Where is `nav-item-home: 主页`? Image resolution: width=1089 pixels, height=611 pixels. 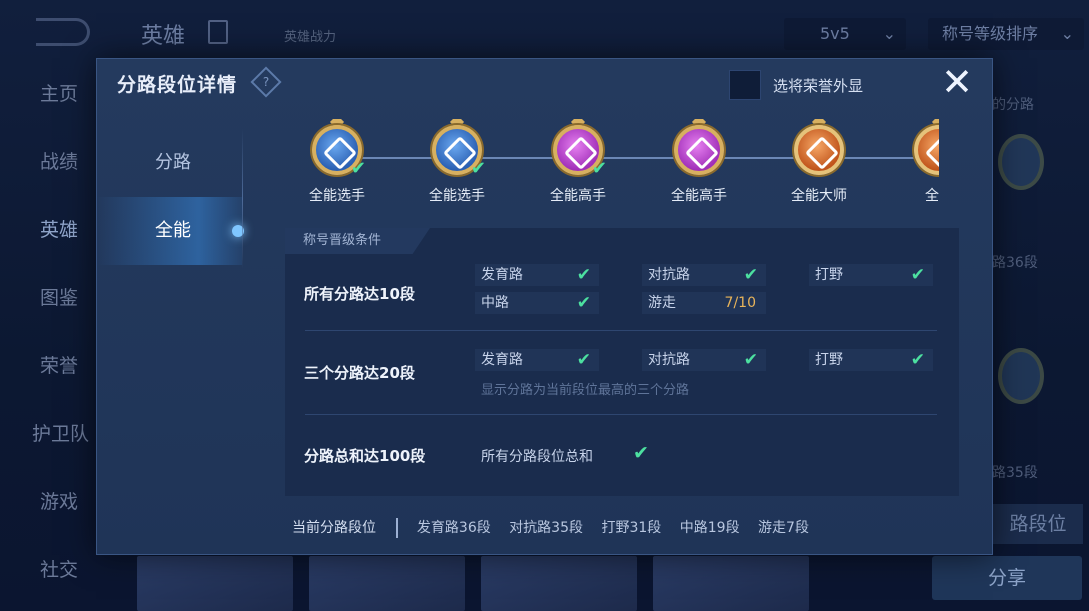 nav-item-home: 主页 is located at coordinates (55, 94).